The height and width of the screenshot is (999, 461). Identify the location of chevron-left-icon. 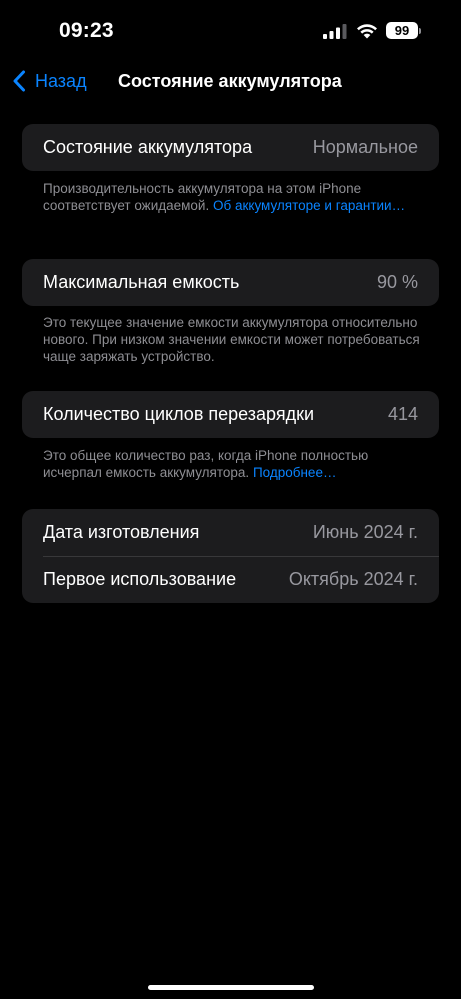
(19, 81).